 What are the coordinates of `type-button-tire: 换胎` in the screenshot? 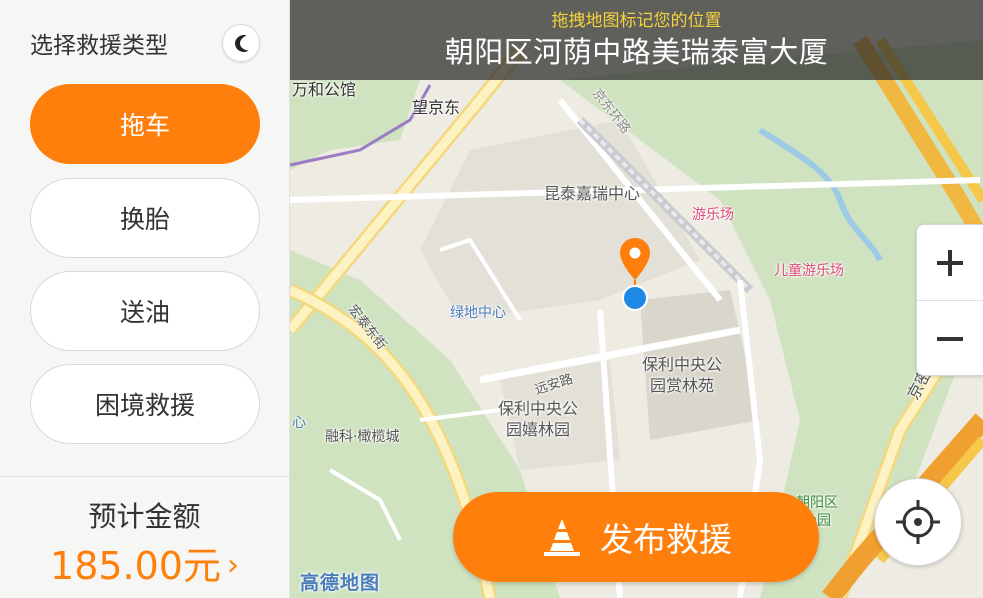 It's located at (145, 218).